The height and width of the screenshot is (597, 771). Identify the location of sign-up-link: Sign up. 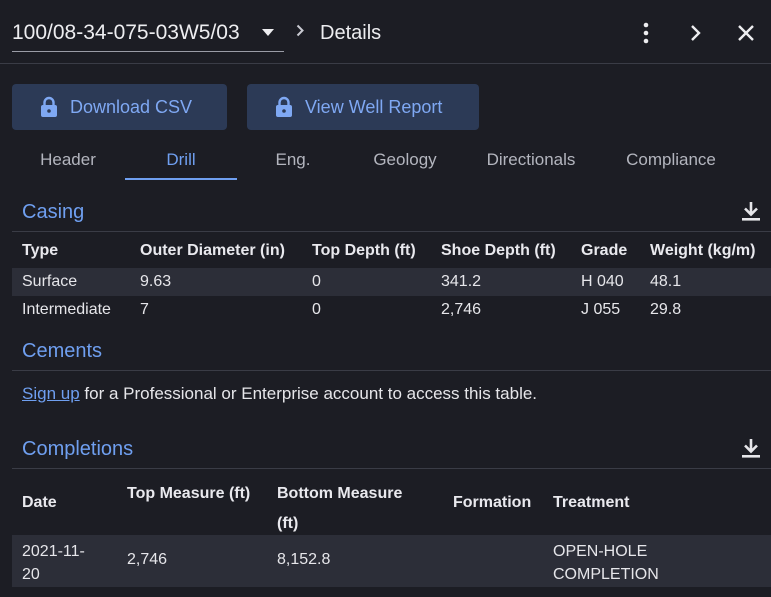
(51, 393).